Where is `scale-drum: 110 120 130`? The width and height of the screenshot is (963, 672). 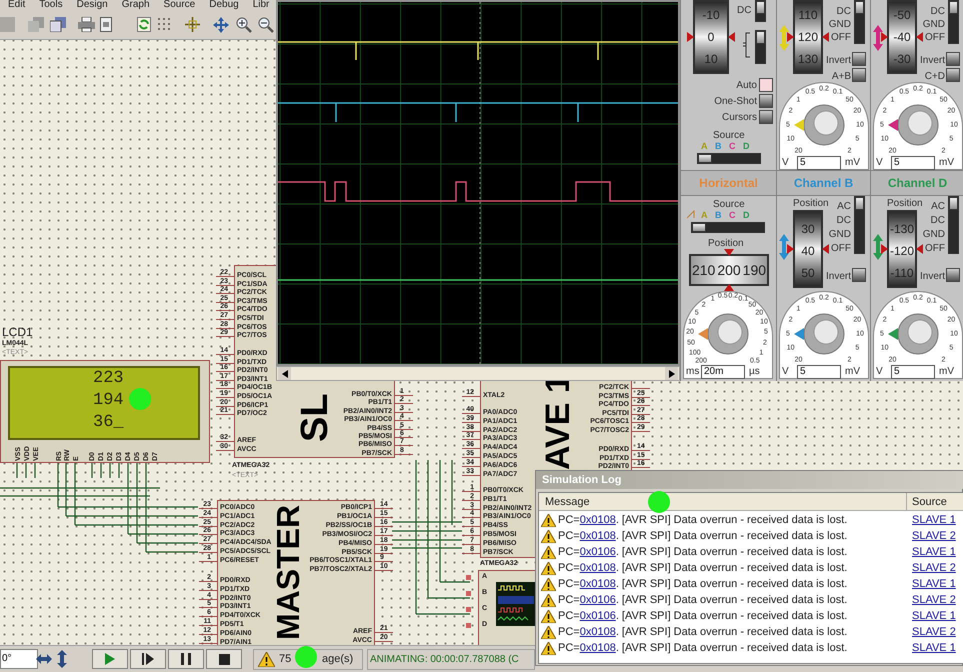
scale-drum: 110 120 130 is located at coordinates (808, 37).